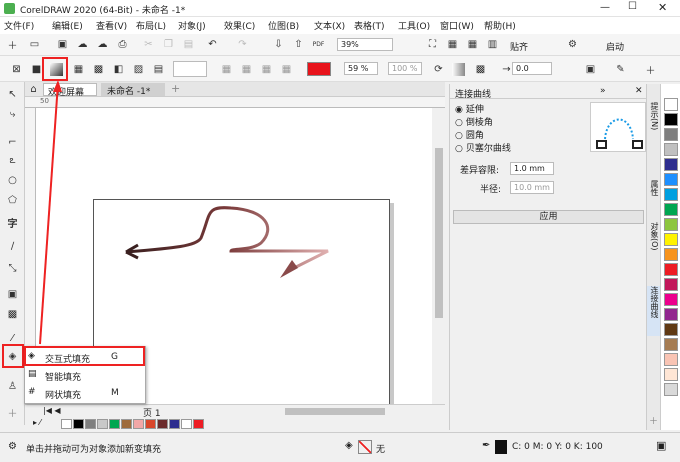 This screenshot has width=680, height=462. Describe the element at coordinates (62, 44) in the screenshot. I see `save-icon: ▣` at that location.